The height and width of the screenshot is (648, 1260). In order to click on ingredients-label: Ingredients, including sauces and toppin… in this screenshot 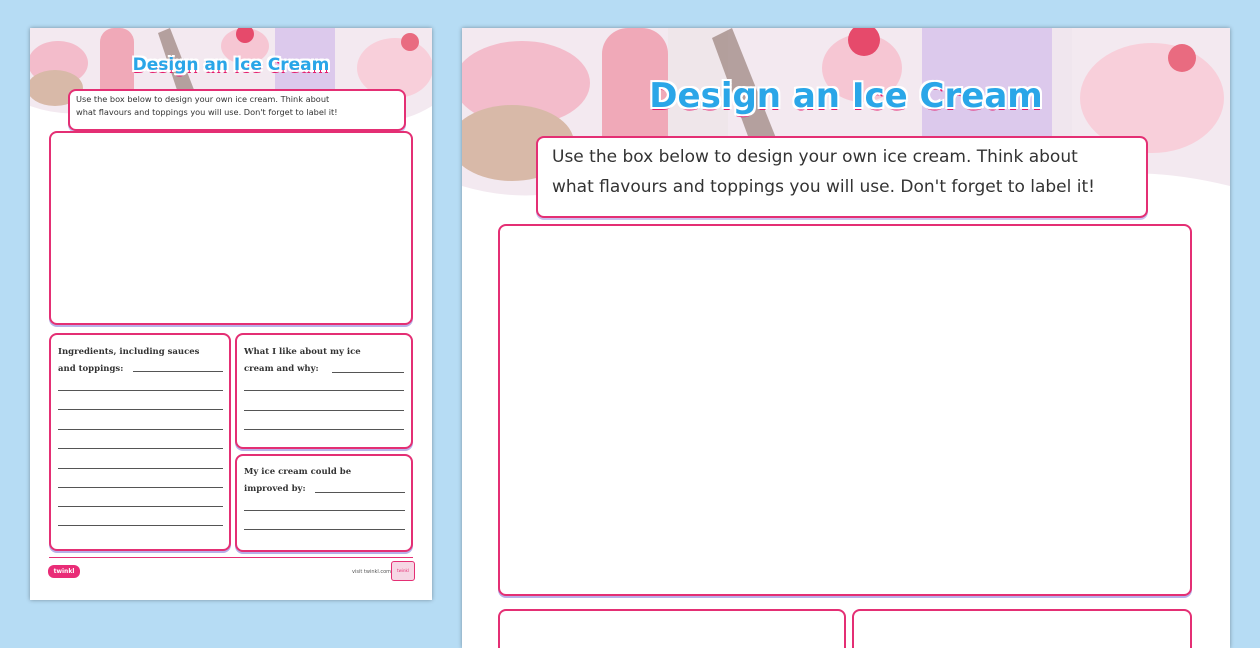, I will do `click(129, 360)`.